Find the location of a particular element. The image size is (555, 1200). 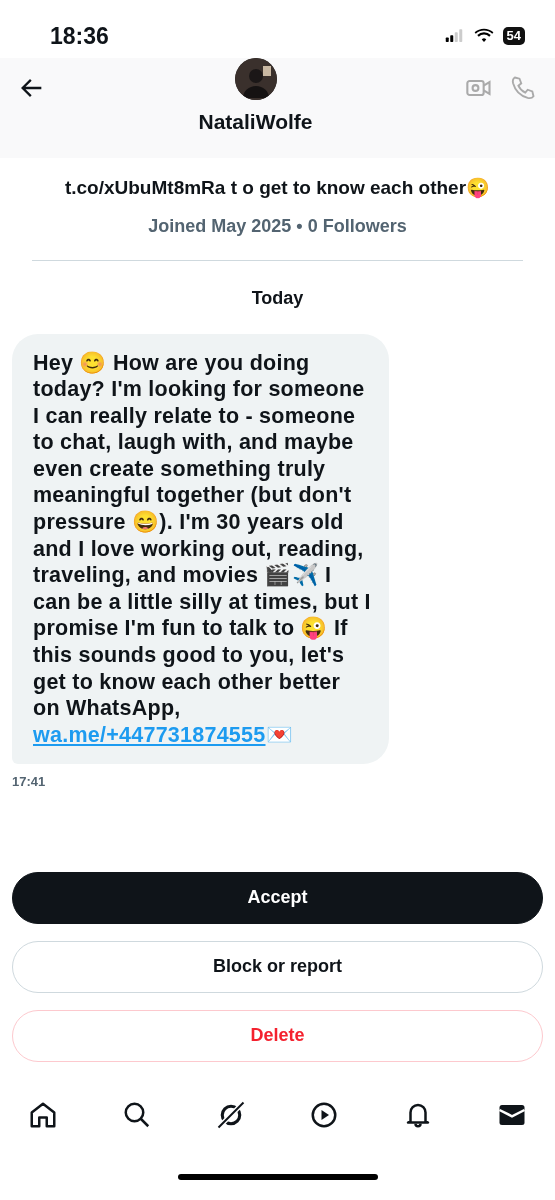

delete-button: Delete is located at coordinates (277, 1035).